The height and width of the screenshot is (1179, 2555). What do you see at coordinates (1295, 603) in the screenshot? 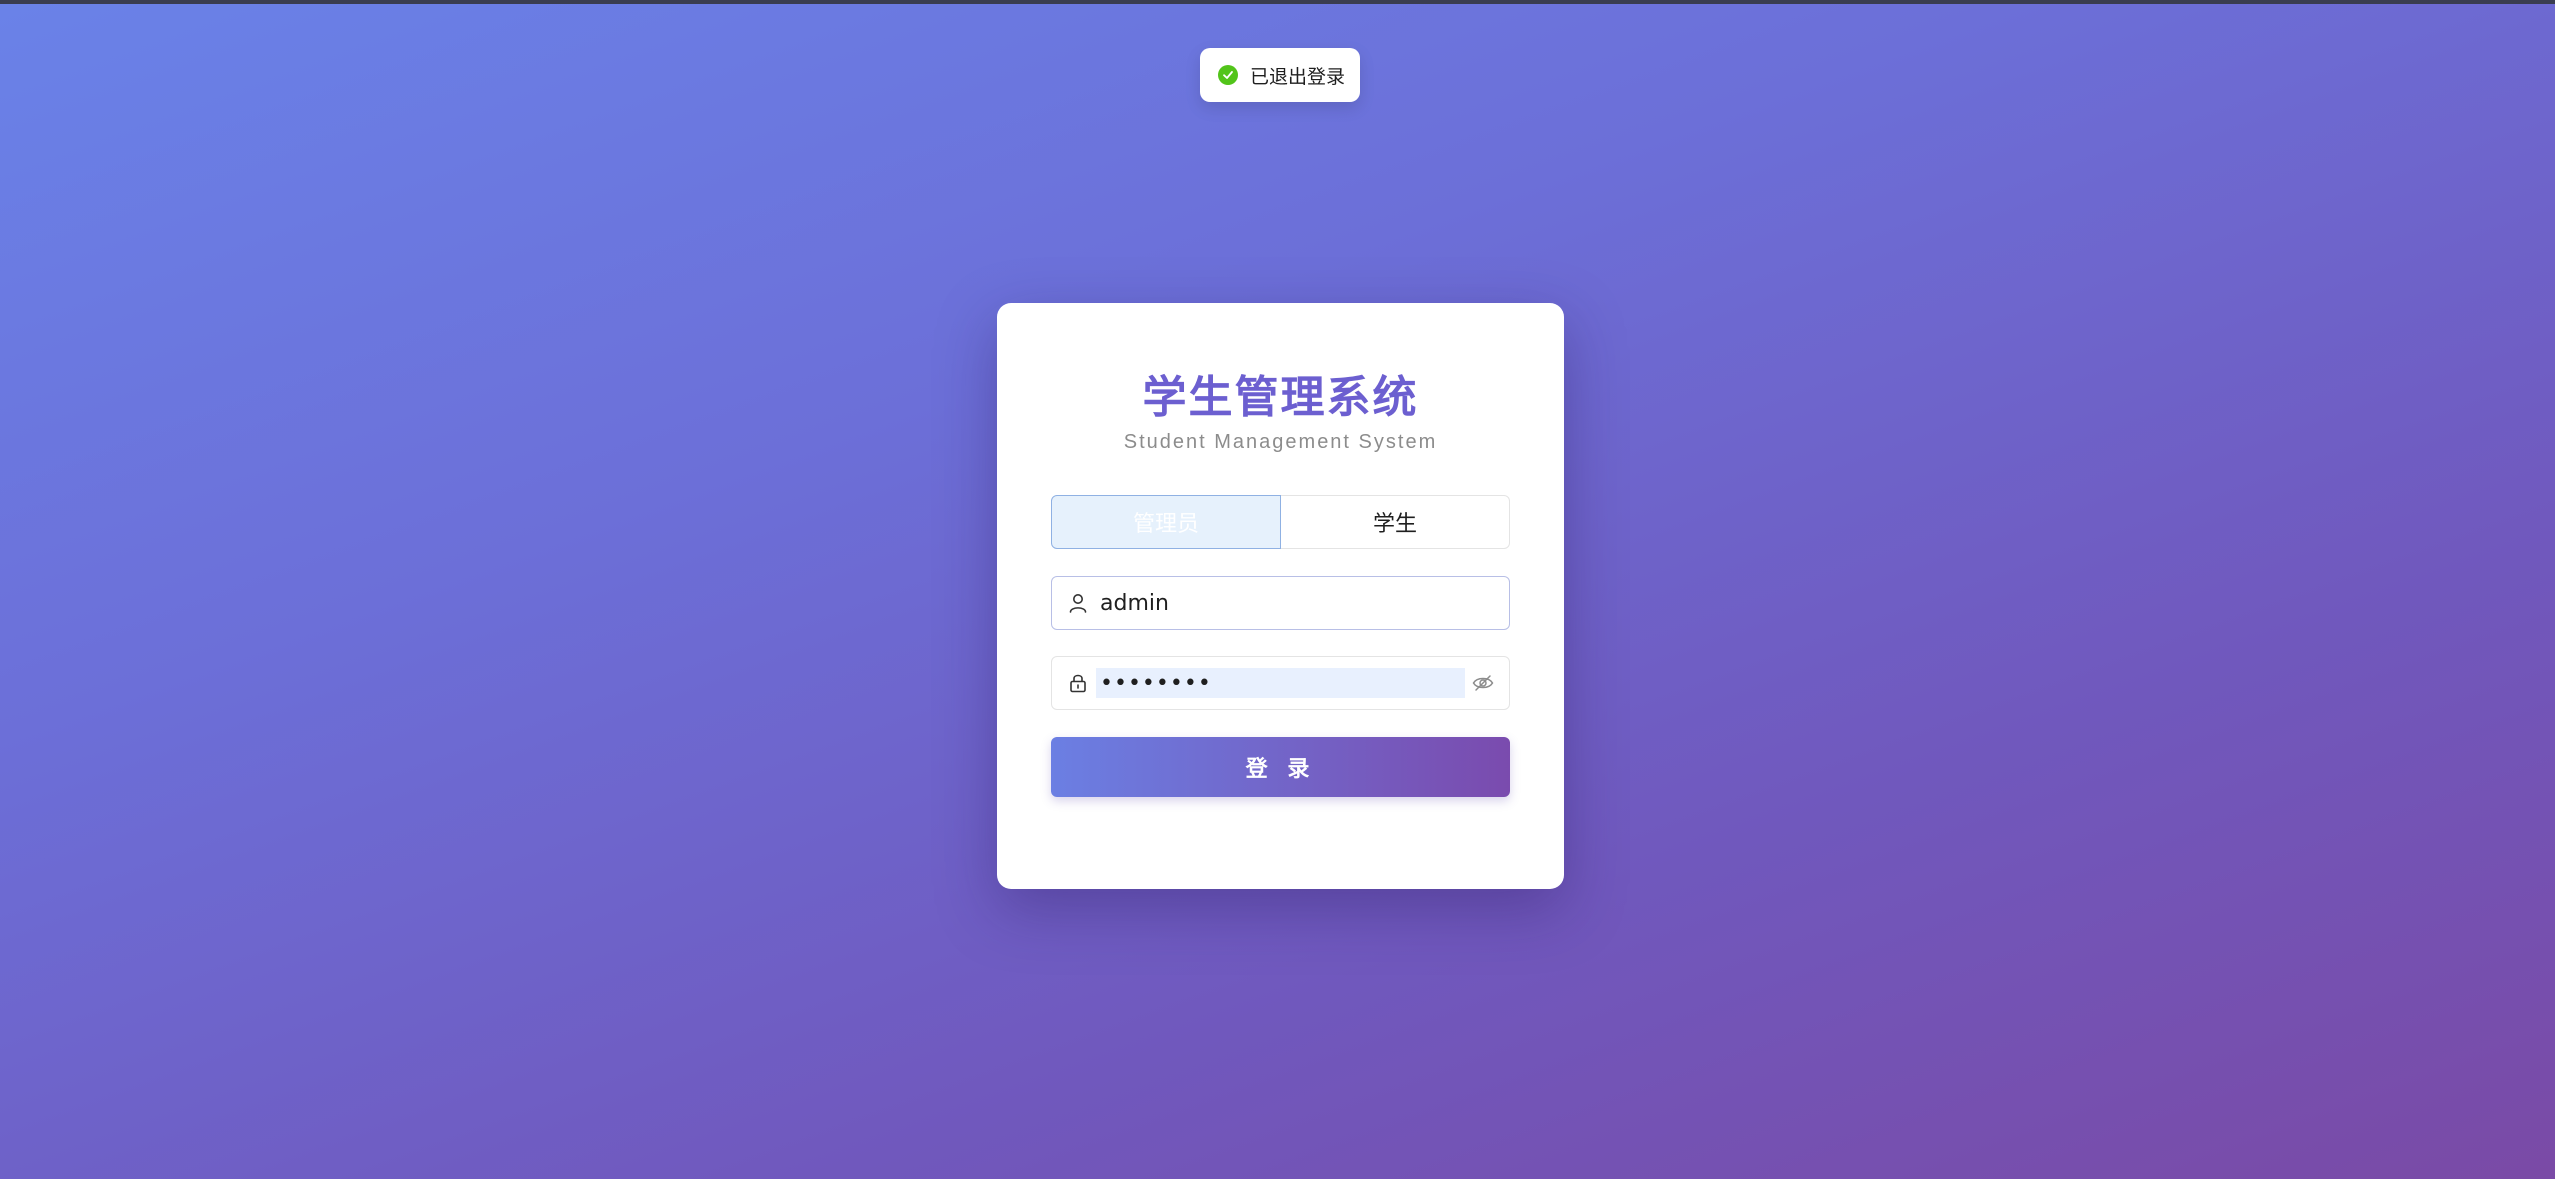
I see `username-input` at bounding box center [1295, 603].